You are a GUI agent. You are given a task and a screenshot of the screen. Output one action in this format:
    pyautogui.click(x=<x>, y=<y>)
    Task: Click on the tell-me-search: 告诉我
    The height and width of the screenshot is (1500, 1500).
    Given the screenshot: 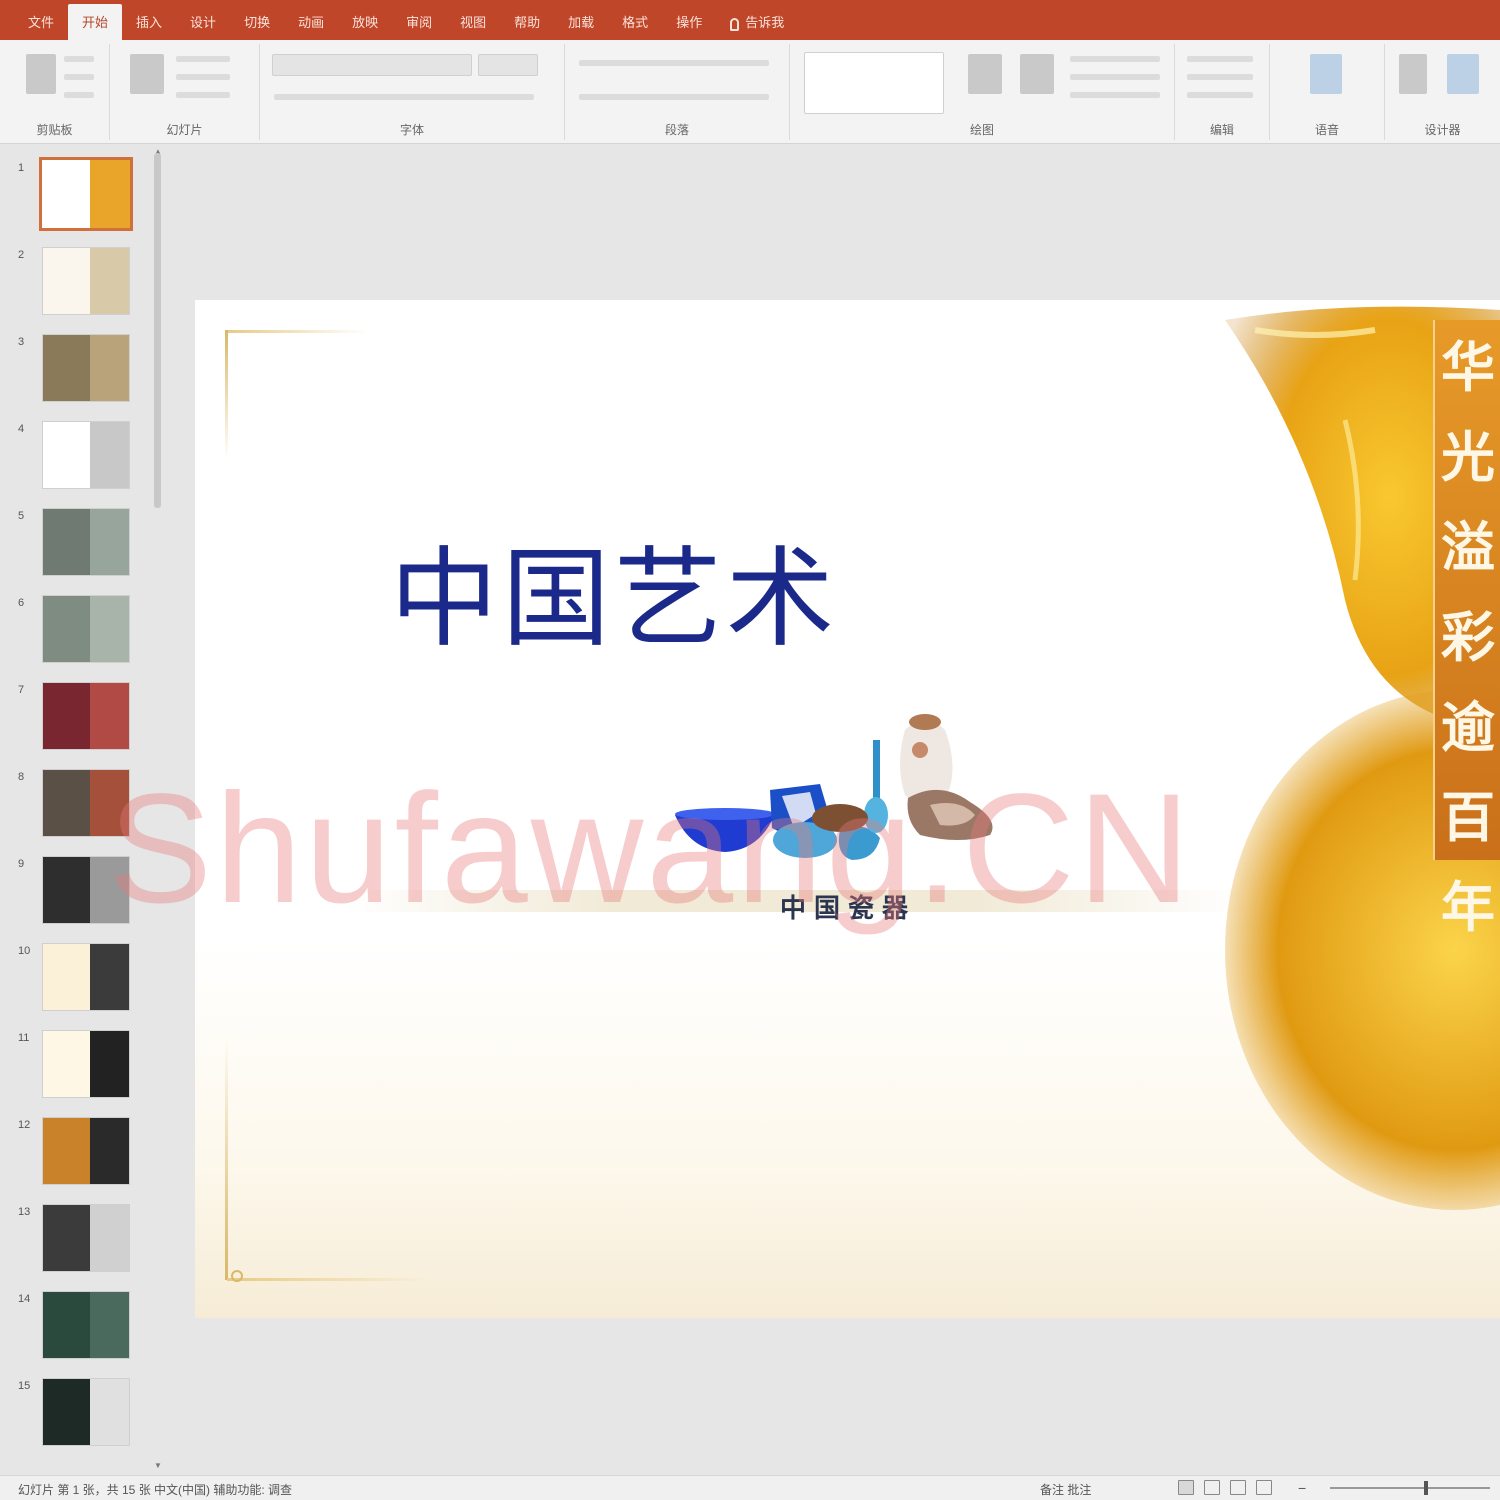 What is the action you would take?
    pyautogui.click(x=757, y=22)
    